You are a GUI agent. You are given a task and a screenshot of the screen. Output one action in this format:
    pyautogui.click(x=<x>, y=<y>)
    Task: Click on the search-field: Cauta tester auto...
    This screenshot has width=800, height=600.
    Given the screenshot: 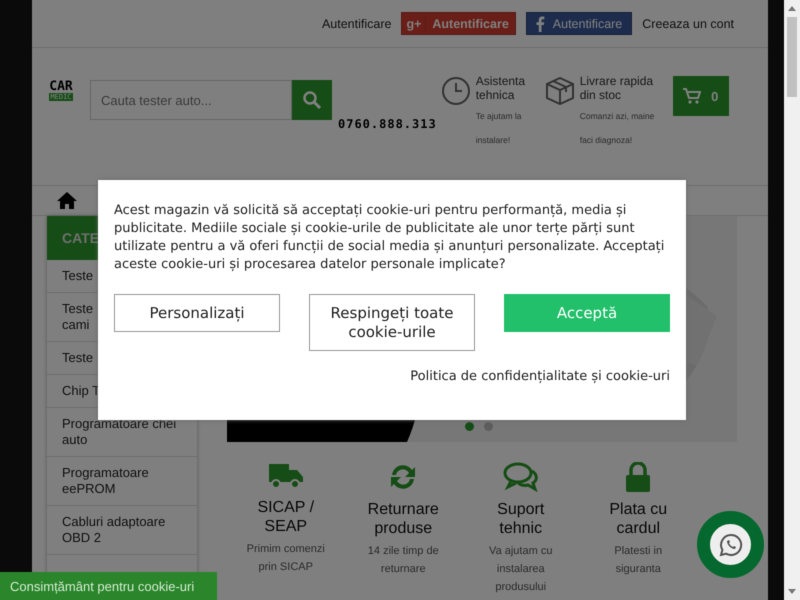 What is the action you would take?
    pyautogui.click(x=191, y=100)
    